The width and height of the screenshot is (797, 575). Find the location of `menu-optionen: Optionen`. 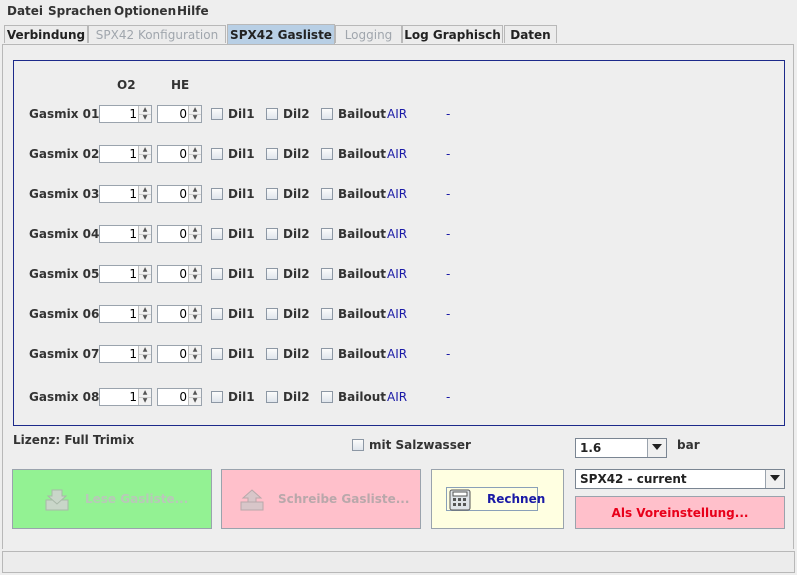

menu-optionen: Optionen is located at coordinates (145, 11).